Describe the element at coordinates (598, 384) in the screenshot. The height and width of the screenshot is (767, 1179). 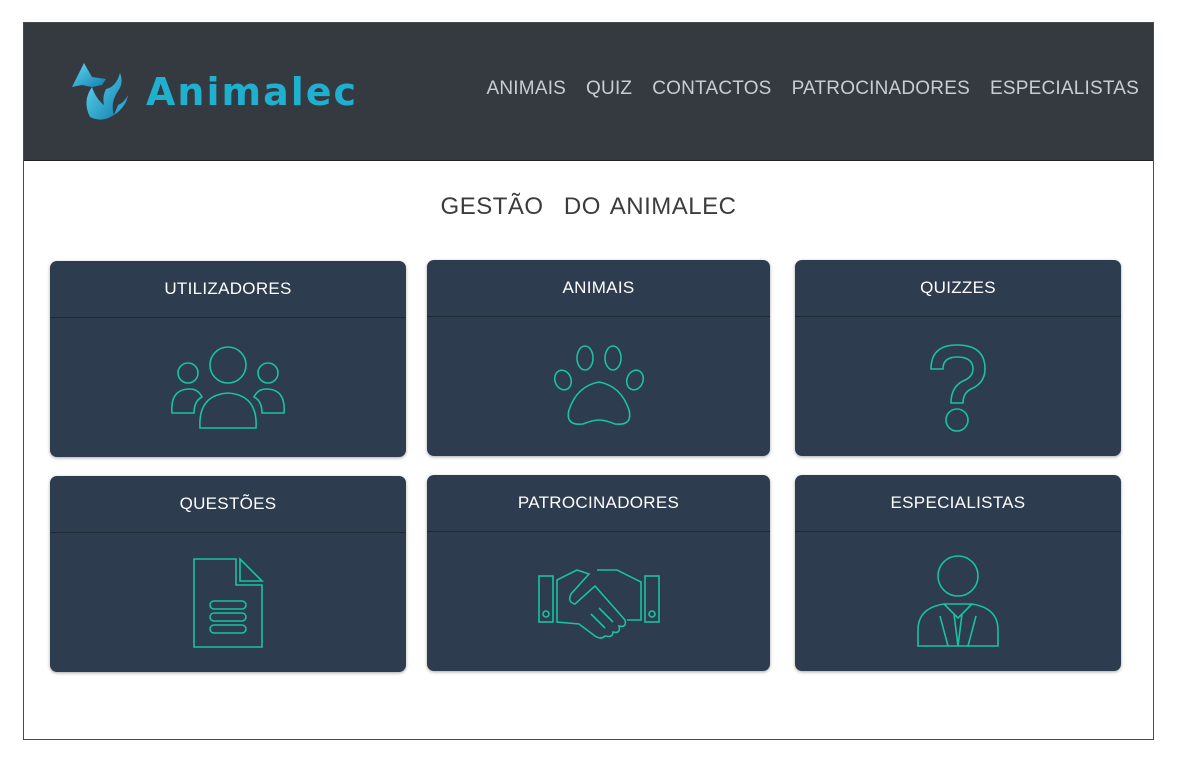
I see `paw-icon` at that location.